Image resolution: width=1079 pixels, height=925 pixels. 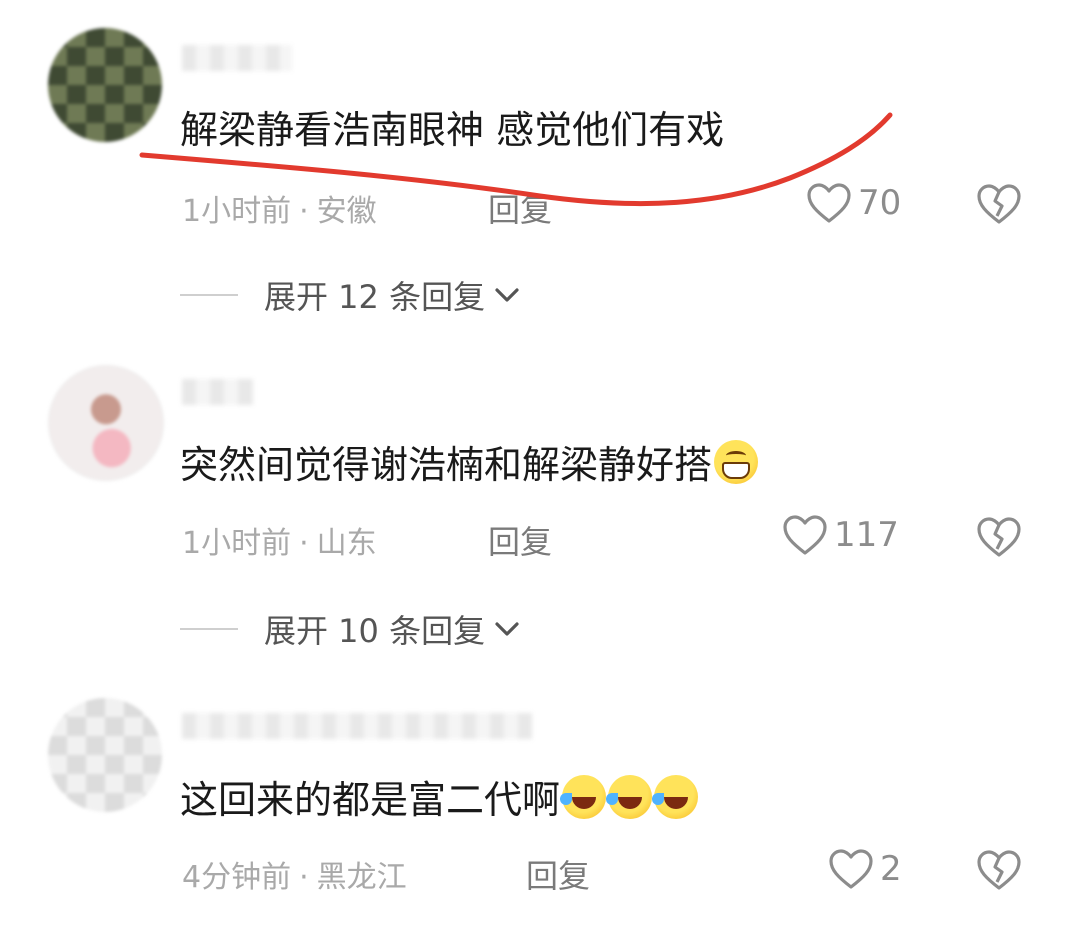 I want to click on expand-replies-button: 展开 10 条回复, so click(x=350, y=629).